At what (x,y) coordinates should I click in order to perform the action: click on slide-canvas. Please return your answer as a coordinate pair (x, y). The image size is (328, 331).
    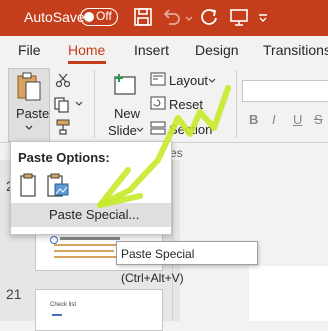
    Looking at the image, I should click on (288, 293).